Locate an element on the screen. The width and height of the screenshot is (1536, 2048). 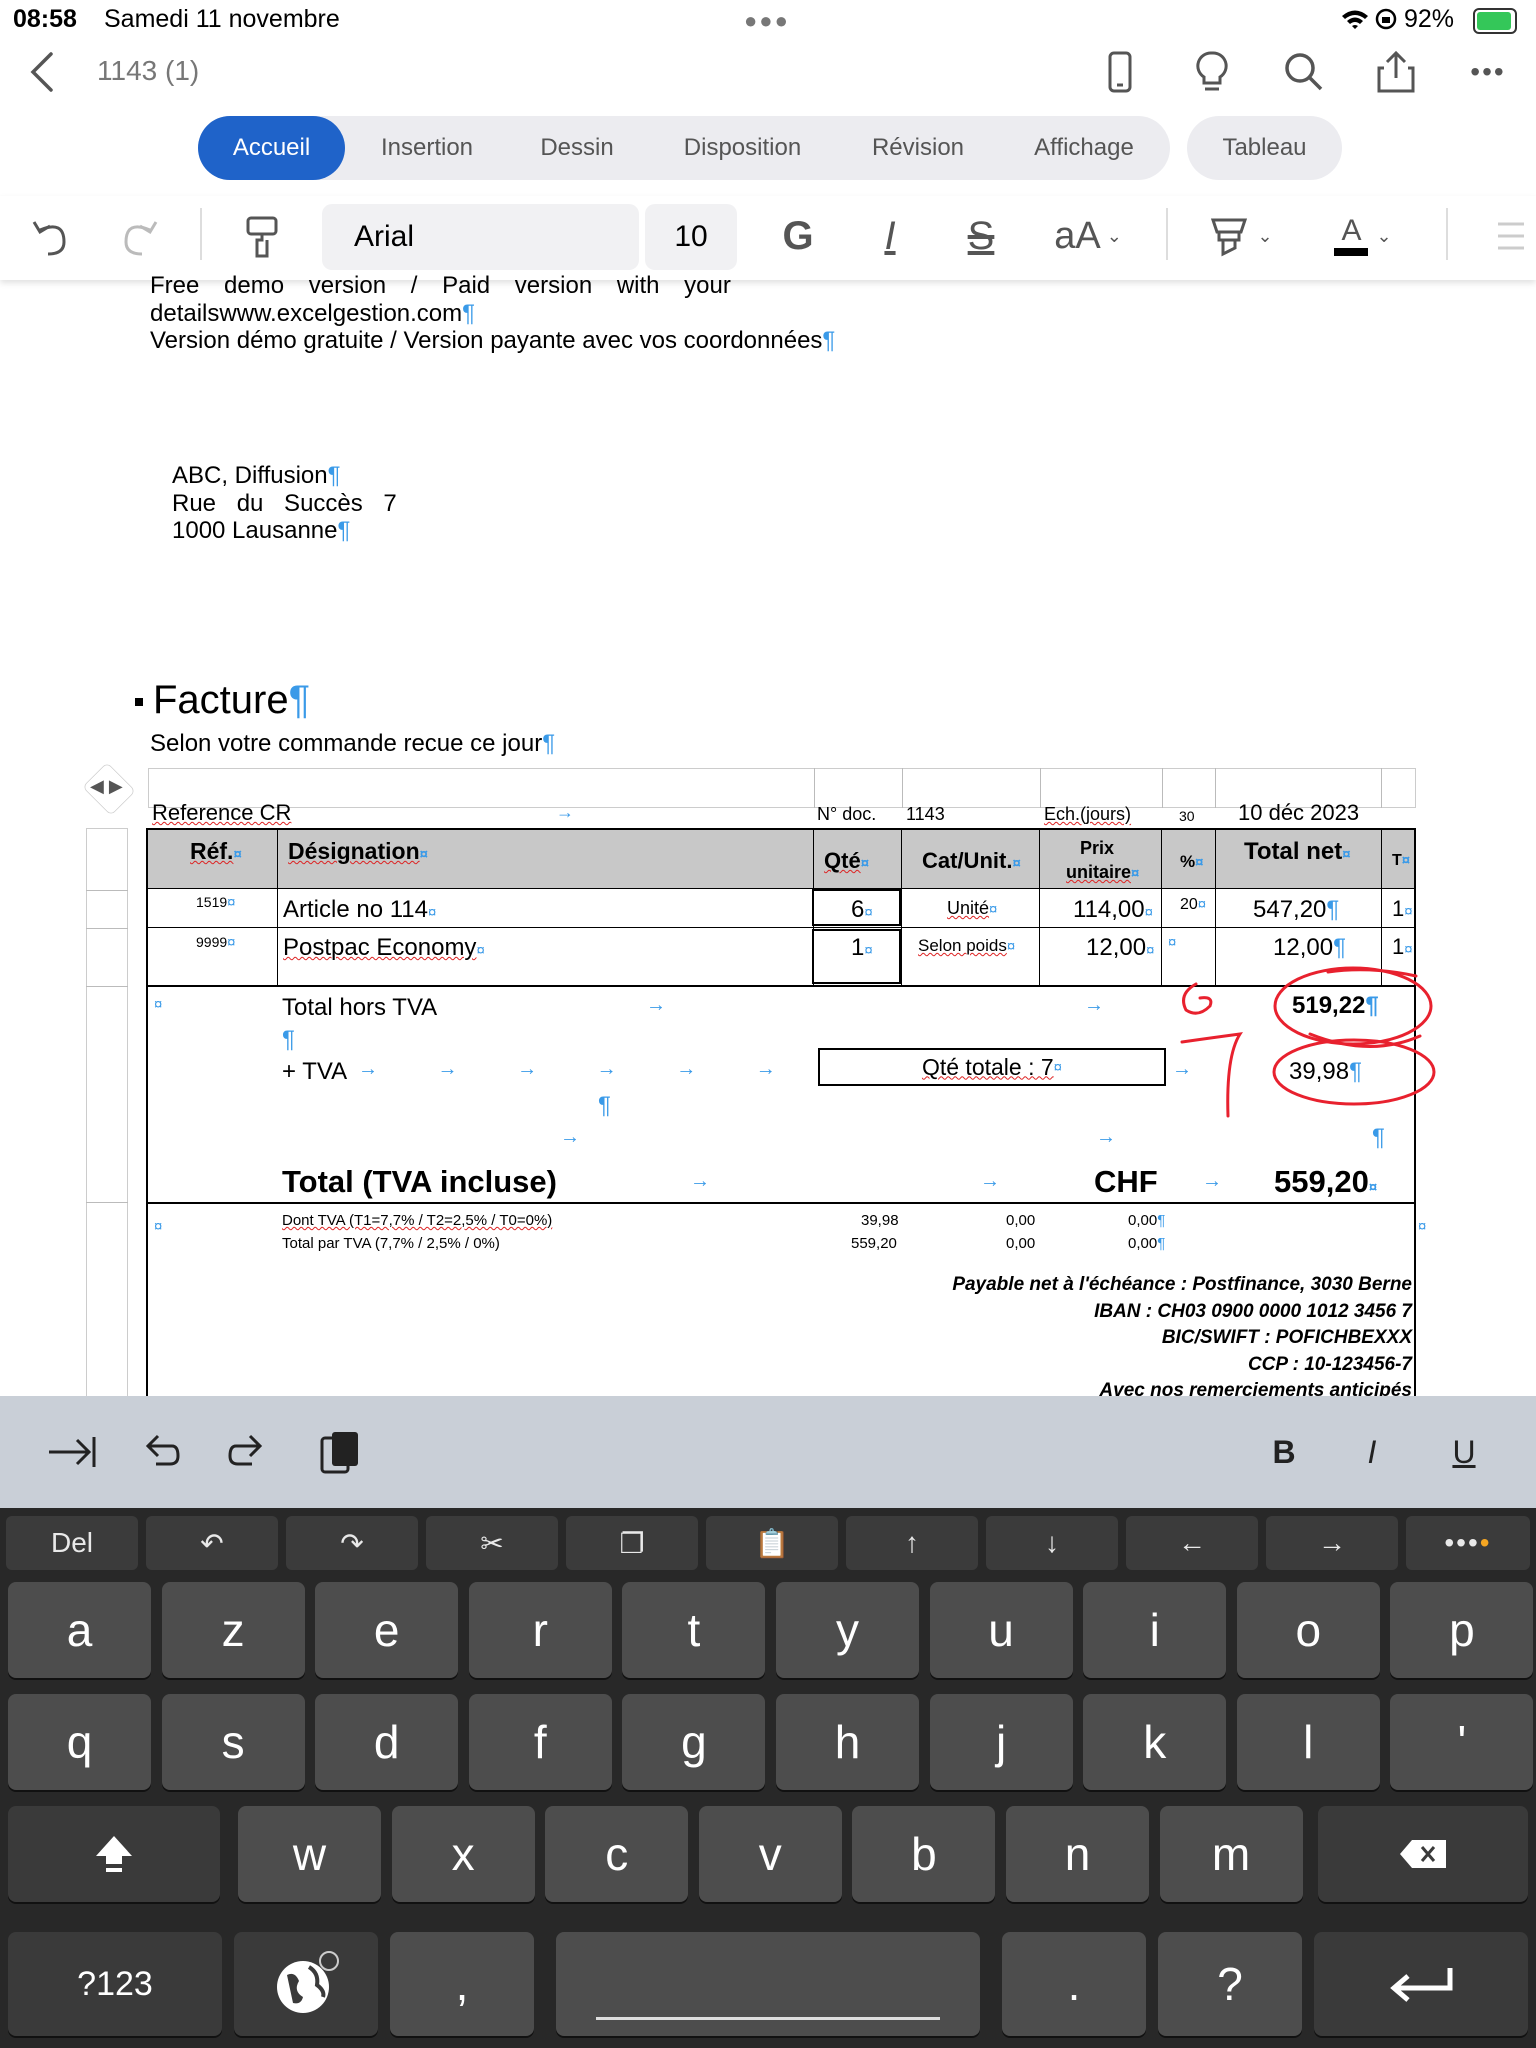
battery-percent: 92% is located at coordinates (1429, 19).